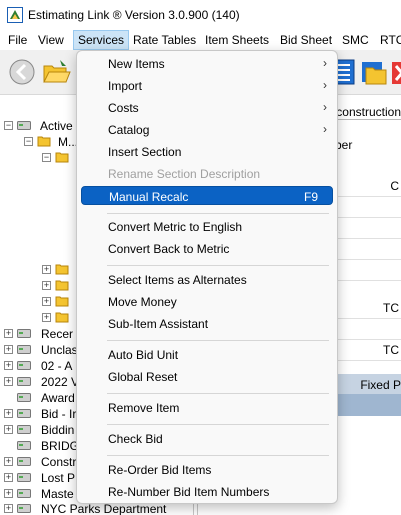 This screenshot has height=515, width=401. Describe the element at coordinates (56, 126) in the screenshot. I see `tree-label: Active` at that location.